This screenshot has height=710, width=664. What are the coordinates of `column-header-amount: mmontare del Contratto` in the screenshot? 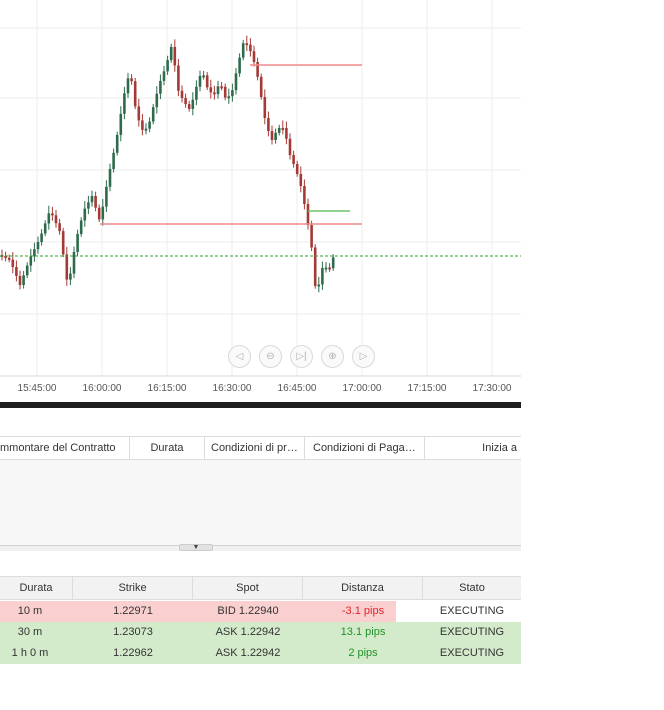 It's located at (65, 448).